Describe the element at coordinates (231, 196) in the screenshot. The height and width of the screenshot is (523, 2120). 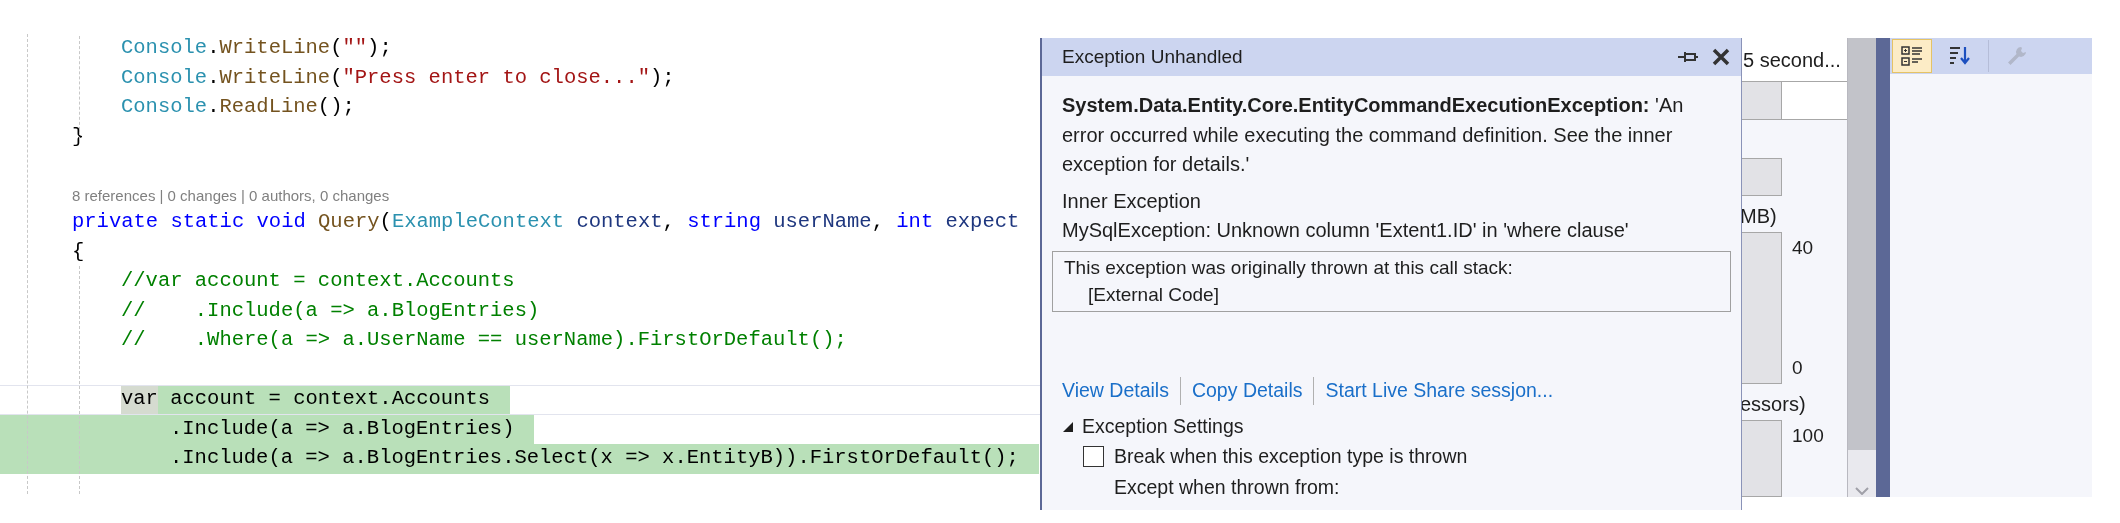
I see `code-lens-text: 8 references | 0 changes | 0 authors, 0 changes` at that location.